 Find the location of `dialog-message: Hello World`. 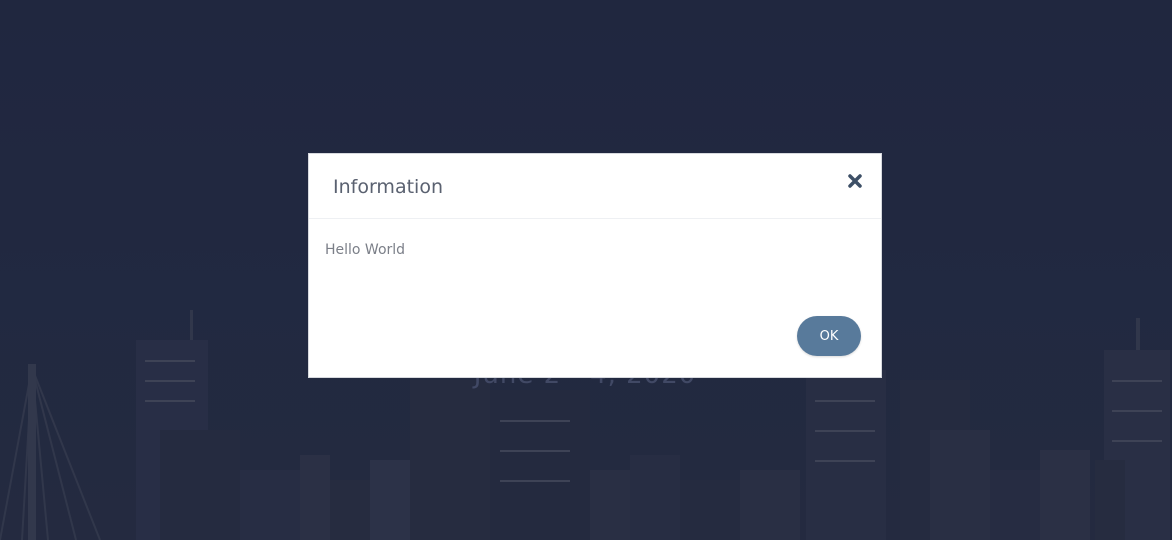

dialog-message: Hello World is located at coordinates (365, 250).